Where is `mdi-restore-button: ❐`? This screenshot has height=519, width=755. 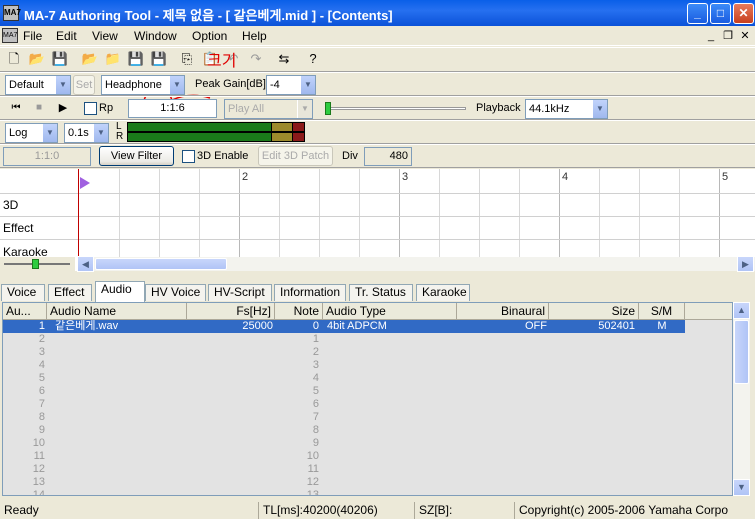
mdi-restore-button: ❐ is located at coordinates (728, 36).